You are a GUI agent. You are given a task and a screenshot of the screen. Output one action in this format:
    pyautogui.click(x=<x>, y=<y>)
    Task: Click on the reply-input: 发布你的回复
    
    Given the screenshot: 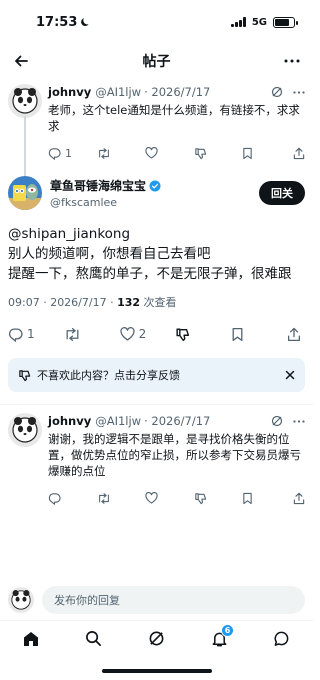 What is the action you would take?
    pyautogui.click(x=173, y=600)
    